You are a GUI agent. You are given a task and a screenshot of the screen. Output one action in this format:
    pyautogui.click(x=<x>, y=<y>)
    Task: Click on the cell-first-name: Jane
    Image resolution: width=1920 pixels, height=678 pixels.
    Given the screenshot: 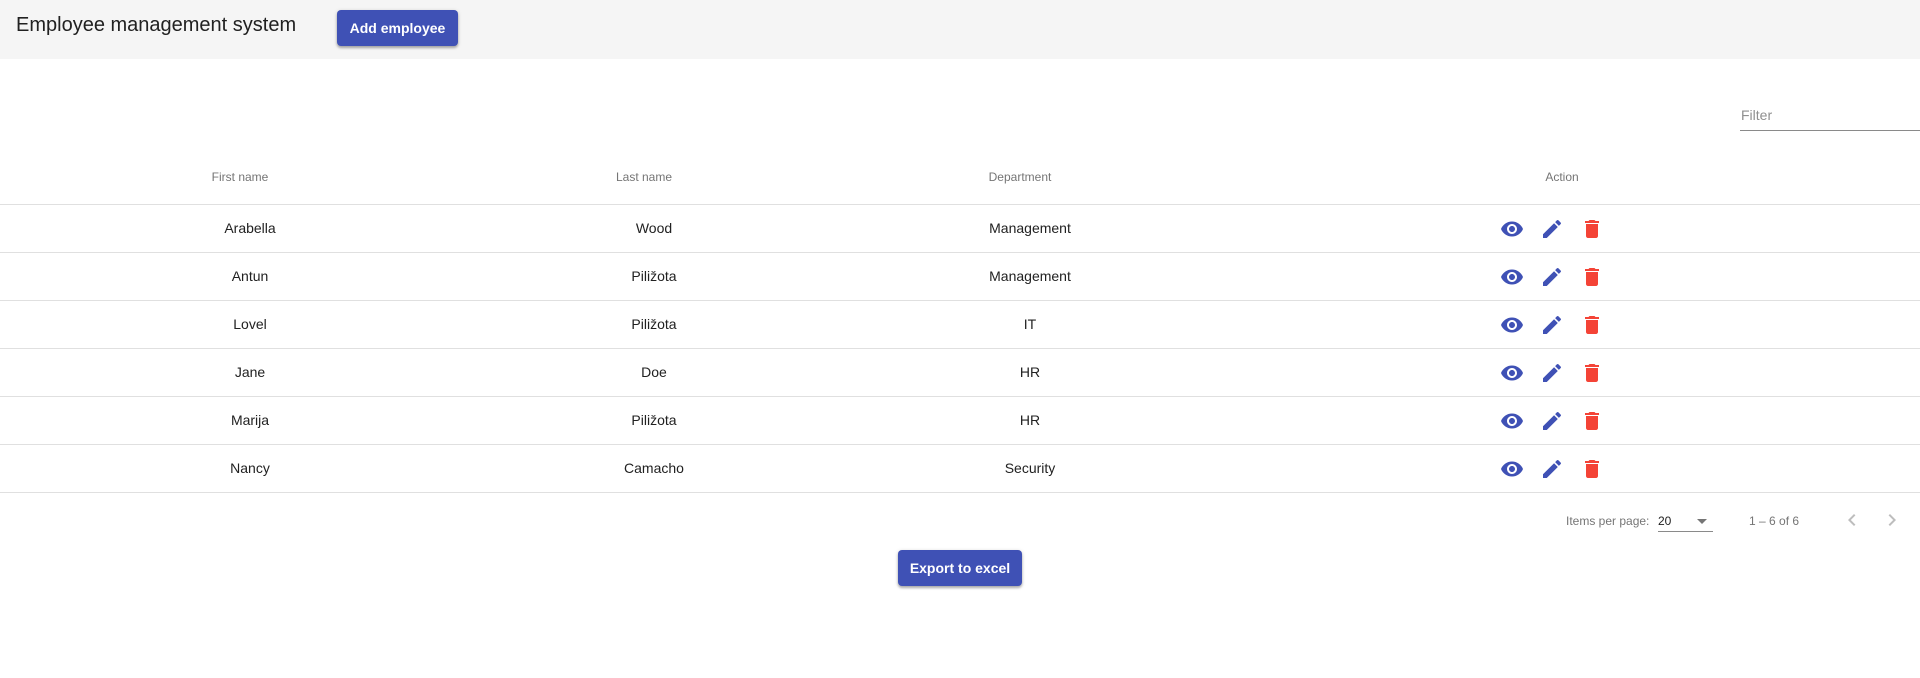 What is the action you would take?
    pyautogui.click(x=250, y=372)
    